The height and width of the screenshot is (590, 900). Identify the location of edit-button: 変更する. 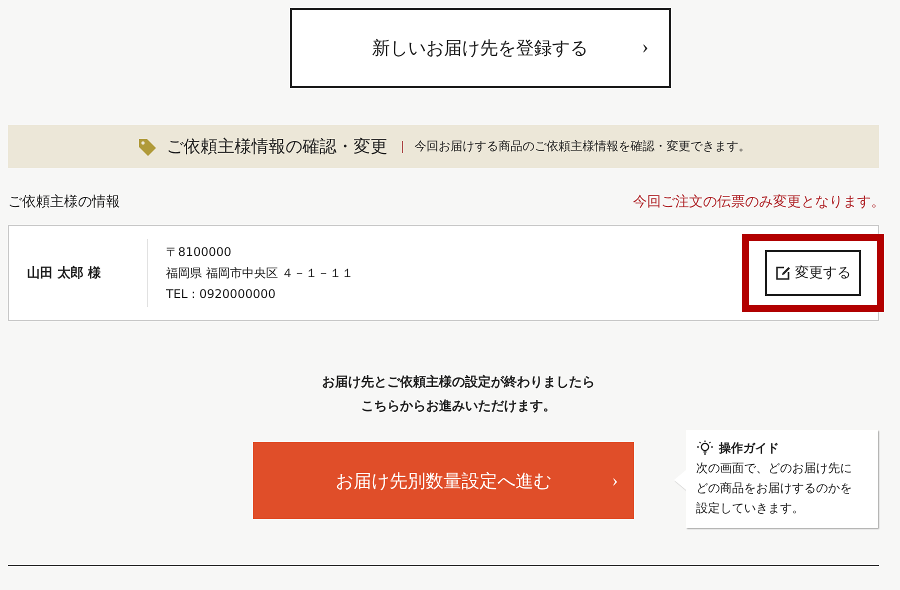
(813, 273).